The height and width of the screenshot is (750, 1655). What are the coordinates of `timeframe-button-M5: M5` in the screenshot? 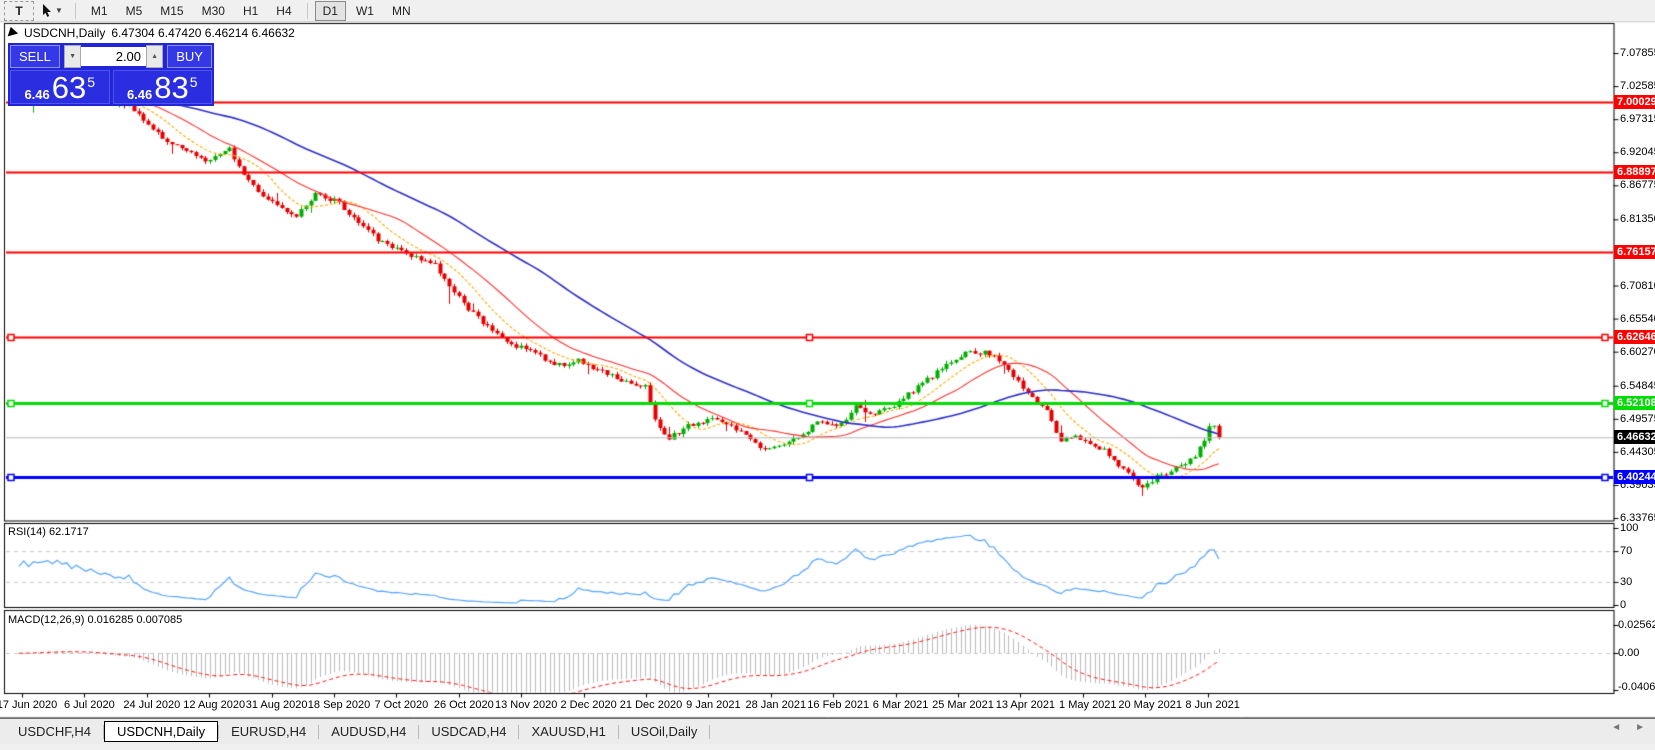 It's located at (134, 11).